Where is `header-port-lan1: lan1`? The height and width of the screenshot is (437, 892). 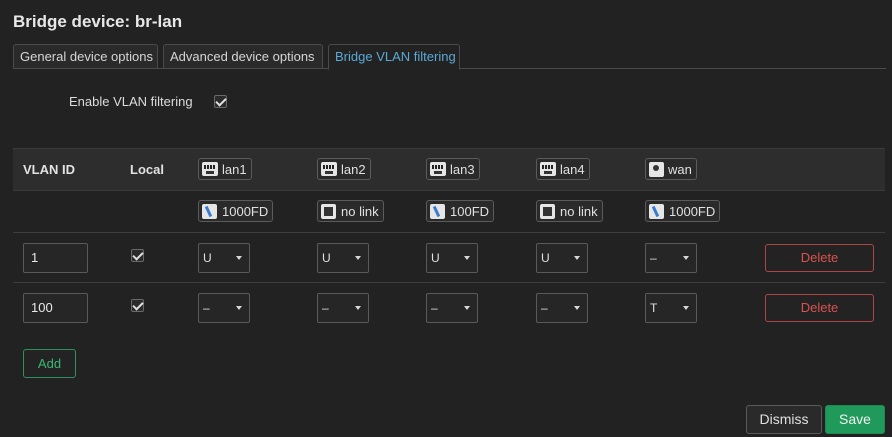
header-port-lan1: lan1 is located at coordinates (225, 169).